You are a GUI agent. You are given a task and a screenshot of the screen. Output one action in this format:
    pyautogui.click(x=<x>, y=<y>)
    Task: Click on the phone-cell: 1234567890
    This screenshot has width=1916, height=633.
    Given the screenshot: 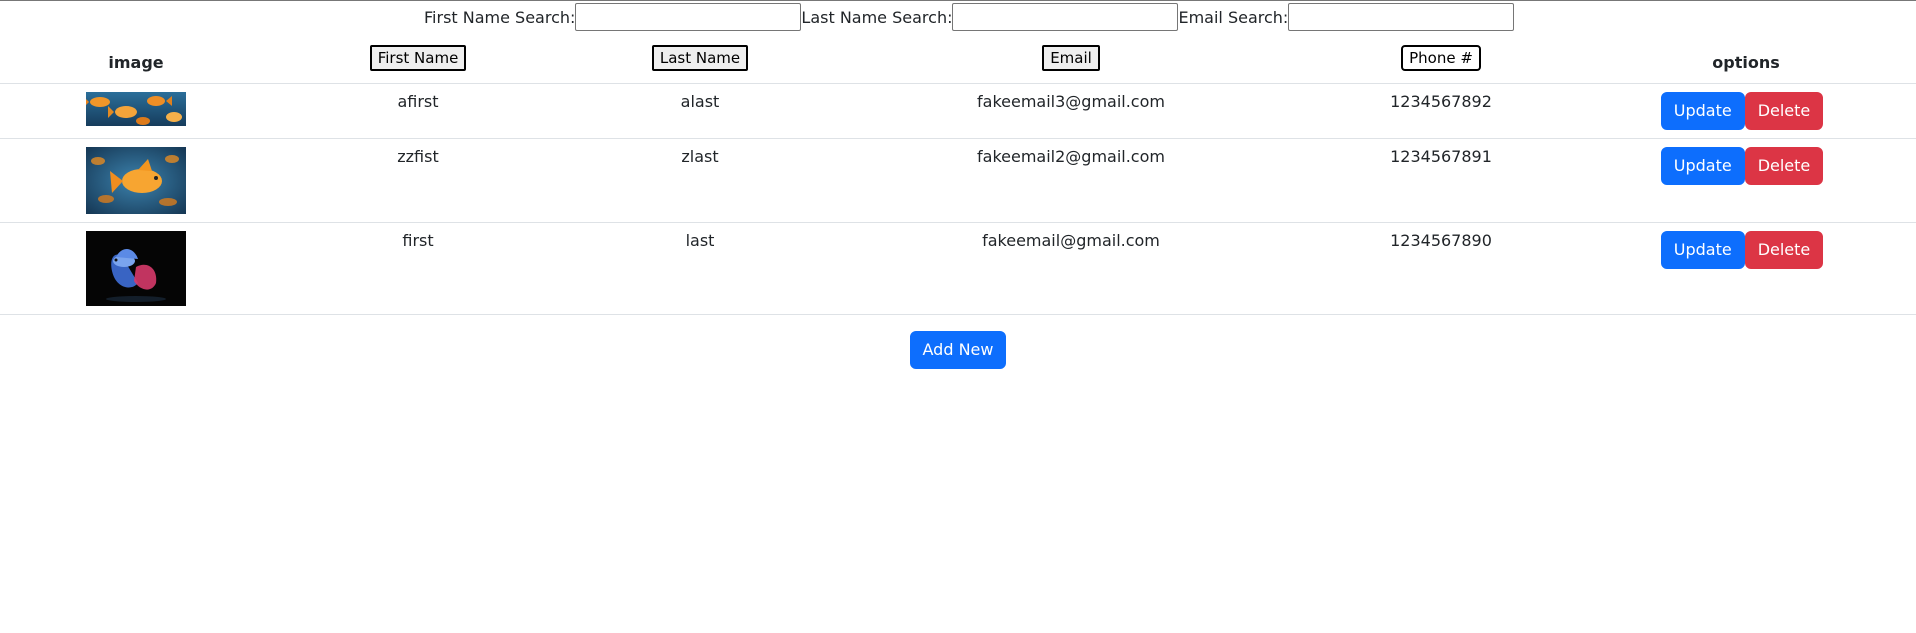 What is the action you would take?
    pyautogui.click(x=1441, y=268)
    